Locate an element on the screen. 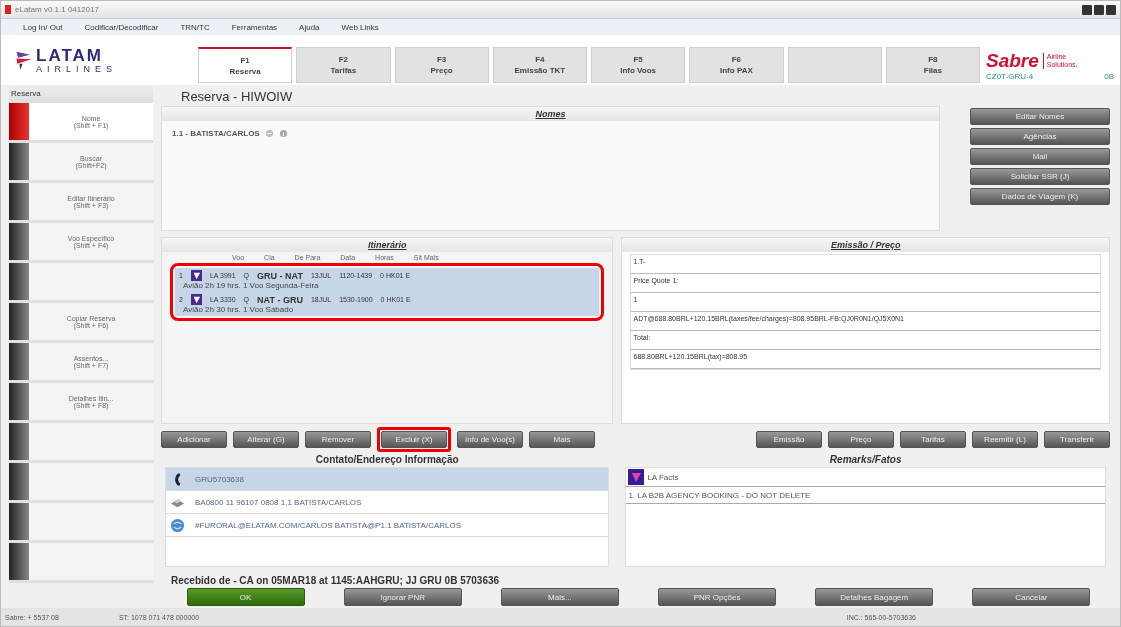 The width and height of the screenshot is (1121, 627). contact-row: #FURORAL@ELATAM.COM/CARLOS BATISTA@P1.1 BATISTA/CARLOS is located at coordinates (387, 525).